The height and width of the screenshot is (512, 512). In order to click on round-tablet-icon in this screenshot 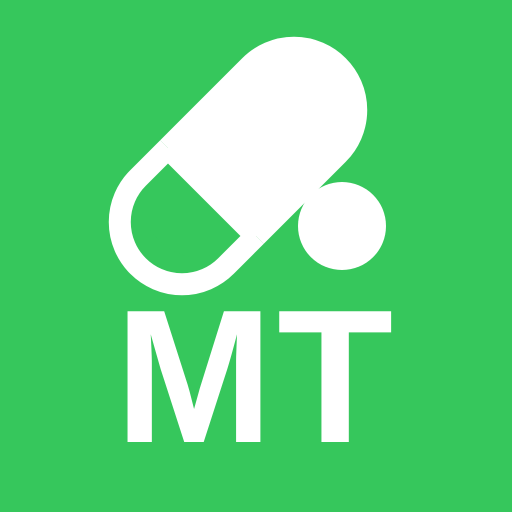, I will do `click(342, 226)`.